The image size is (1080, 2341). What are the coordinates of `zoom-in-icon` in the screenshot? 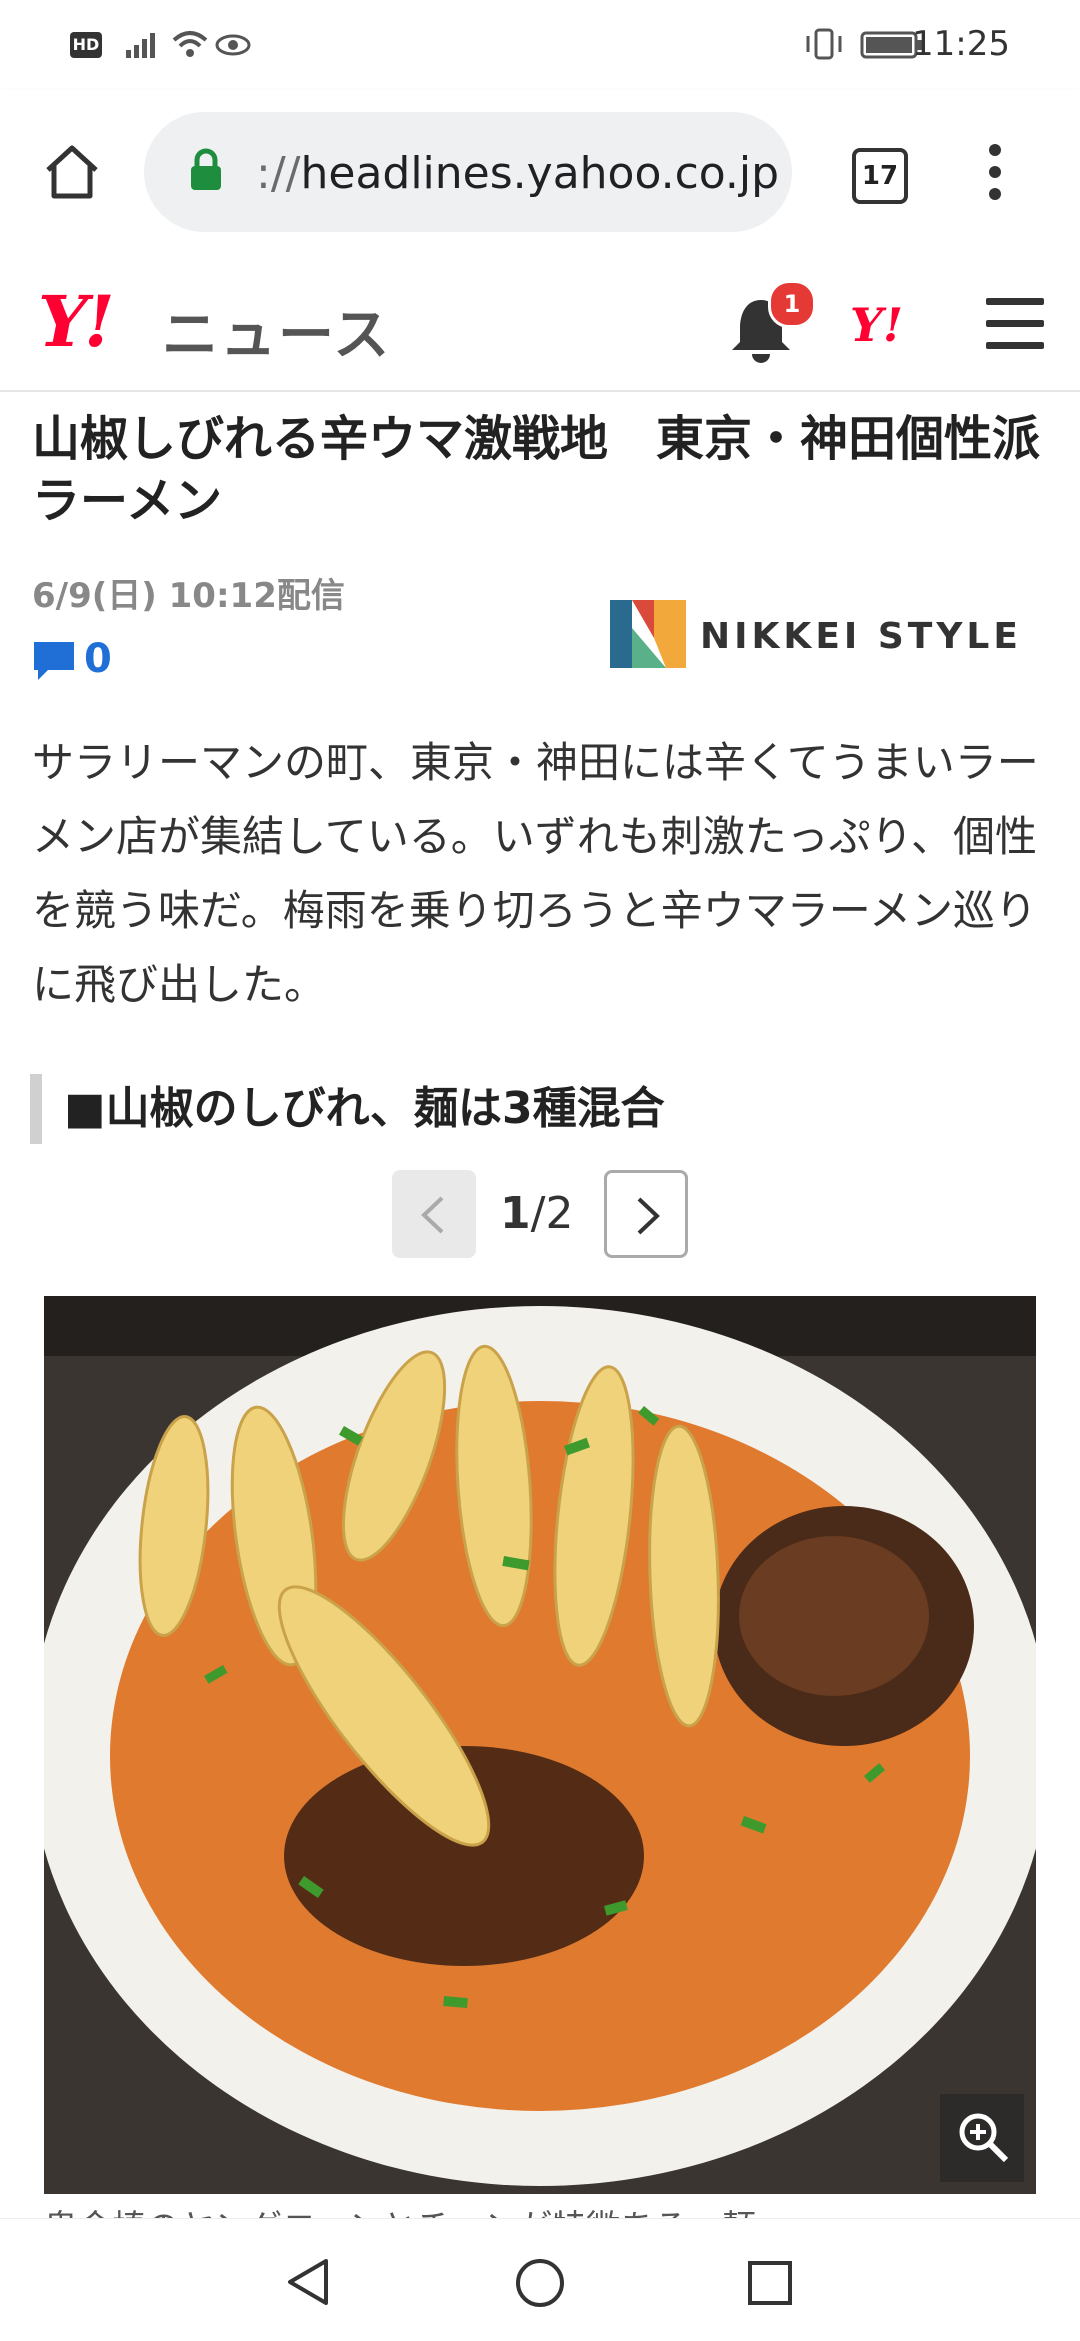 It's located at (984, 2138).